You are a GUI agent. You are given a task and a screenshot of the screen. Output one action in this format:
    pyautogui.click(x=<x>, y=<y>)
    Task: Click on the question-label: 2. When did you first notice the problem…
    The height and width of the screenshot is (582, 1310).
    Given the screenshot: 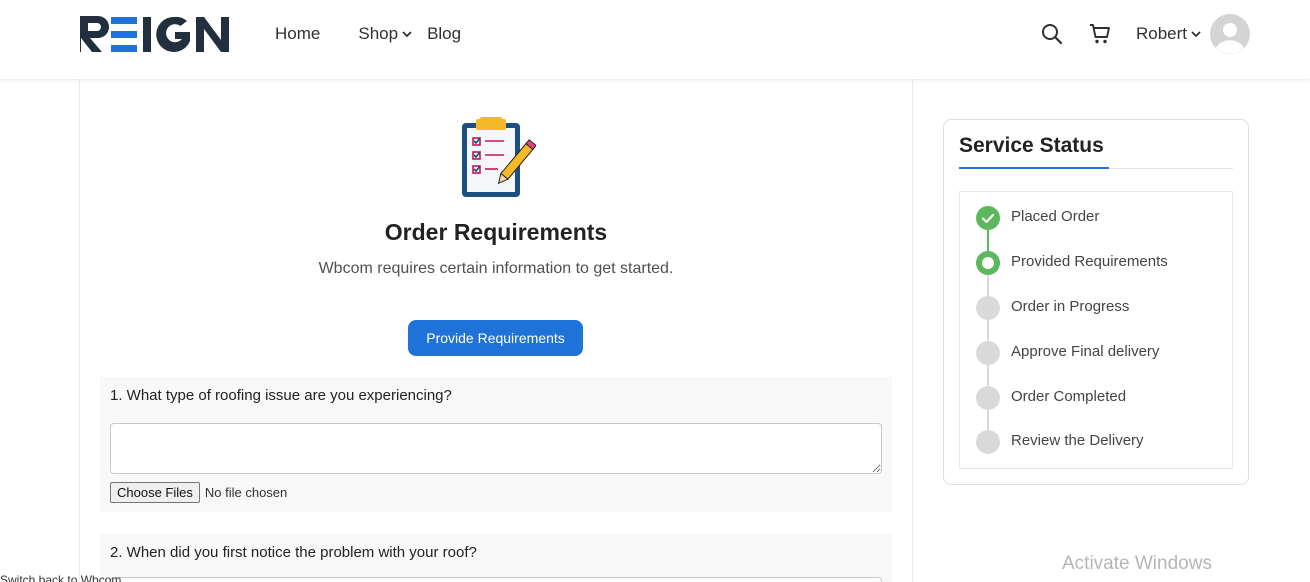 What is the action you would take?
    pyautogui.click(x=293, y=552)
    